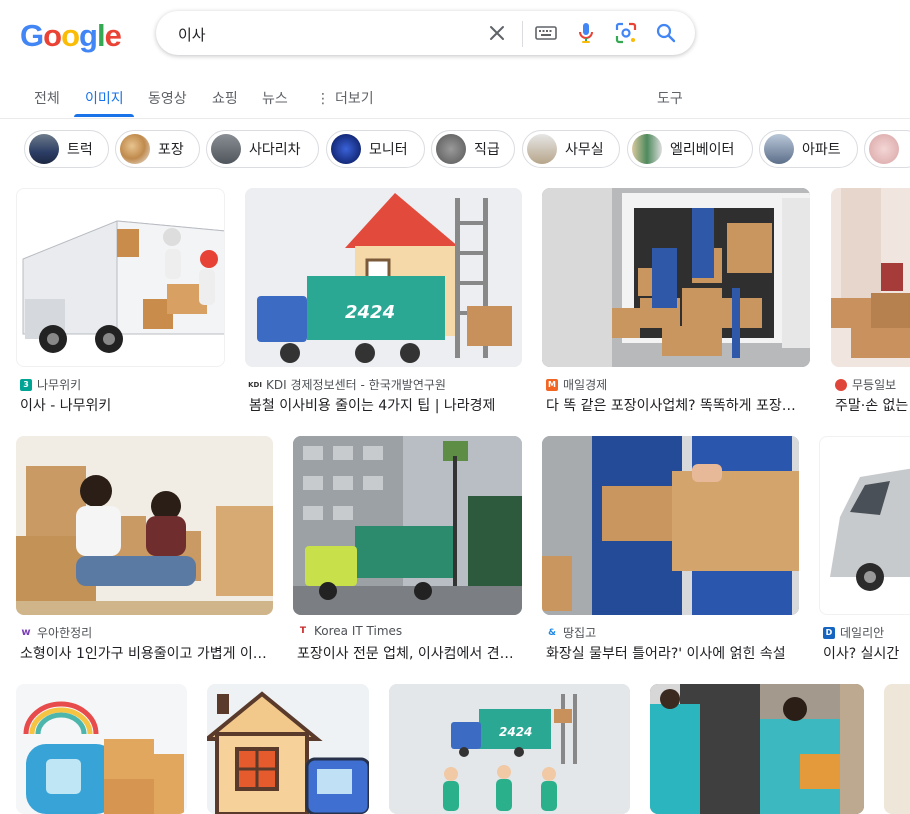 The width and height of the screenshot is (910, 814). What do you see at coordinates (171, 150) in the screenshot?
I see `chip-label: 포장` at bounding box center [171, 150].